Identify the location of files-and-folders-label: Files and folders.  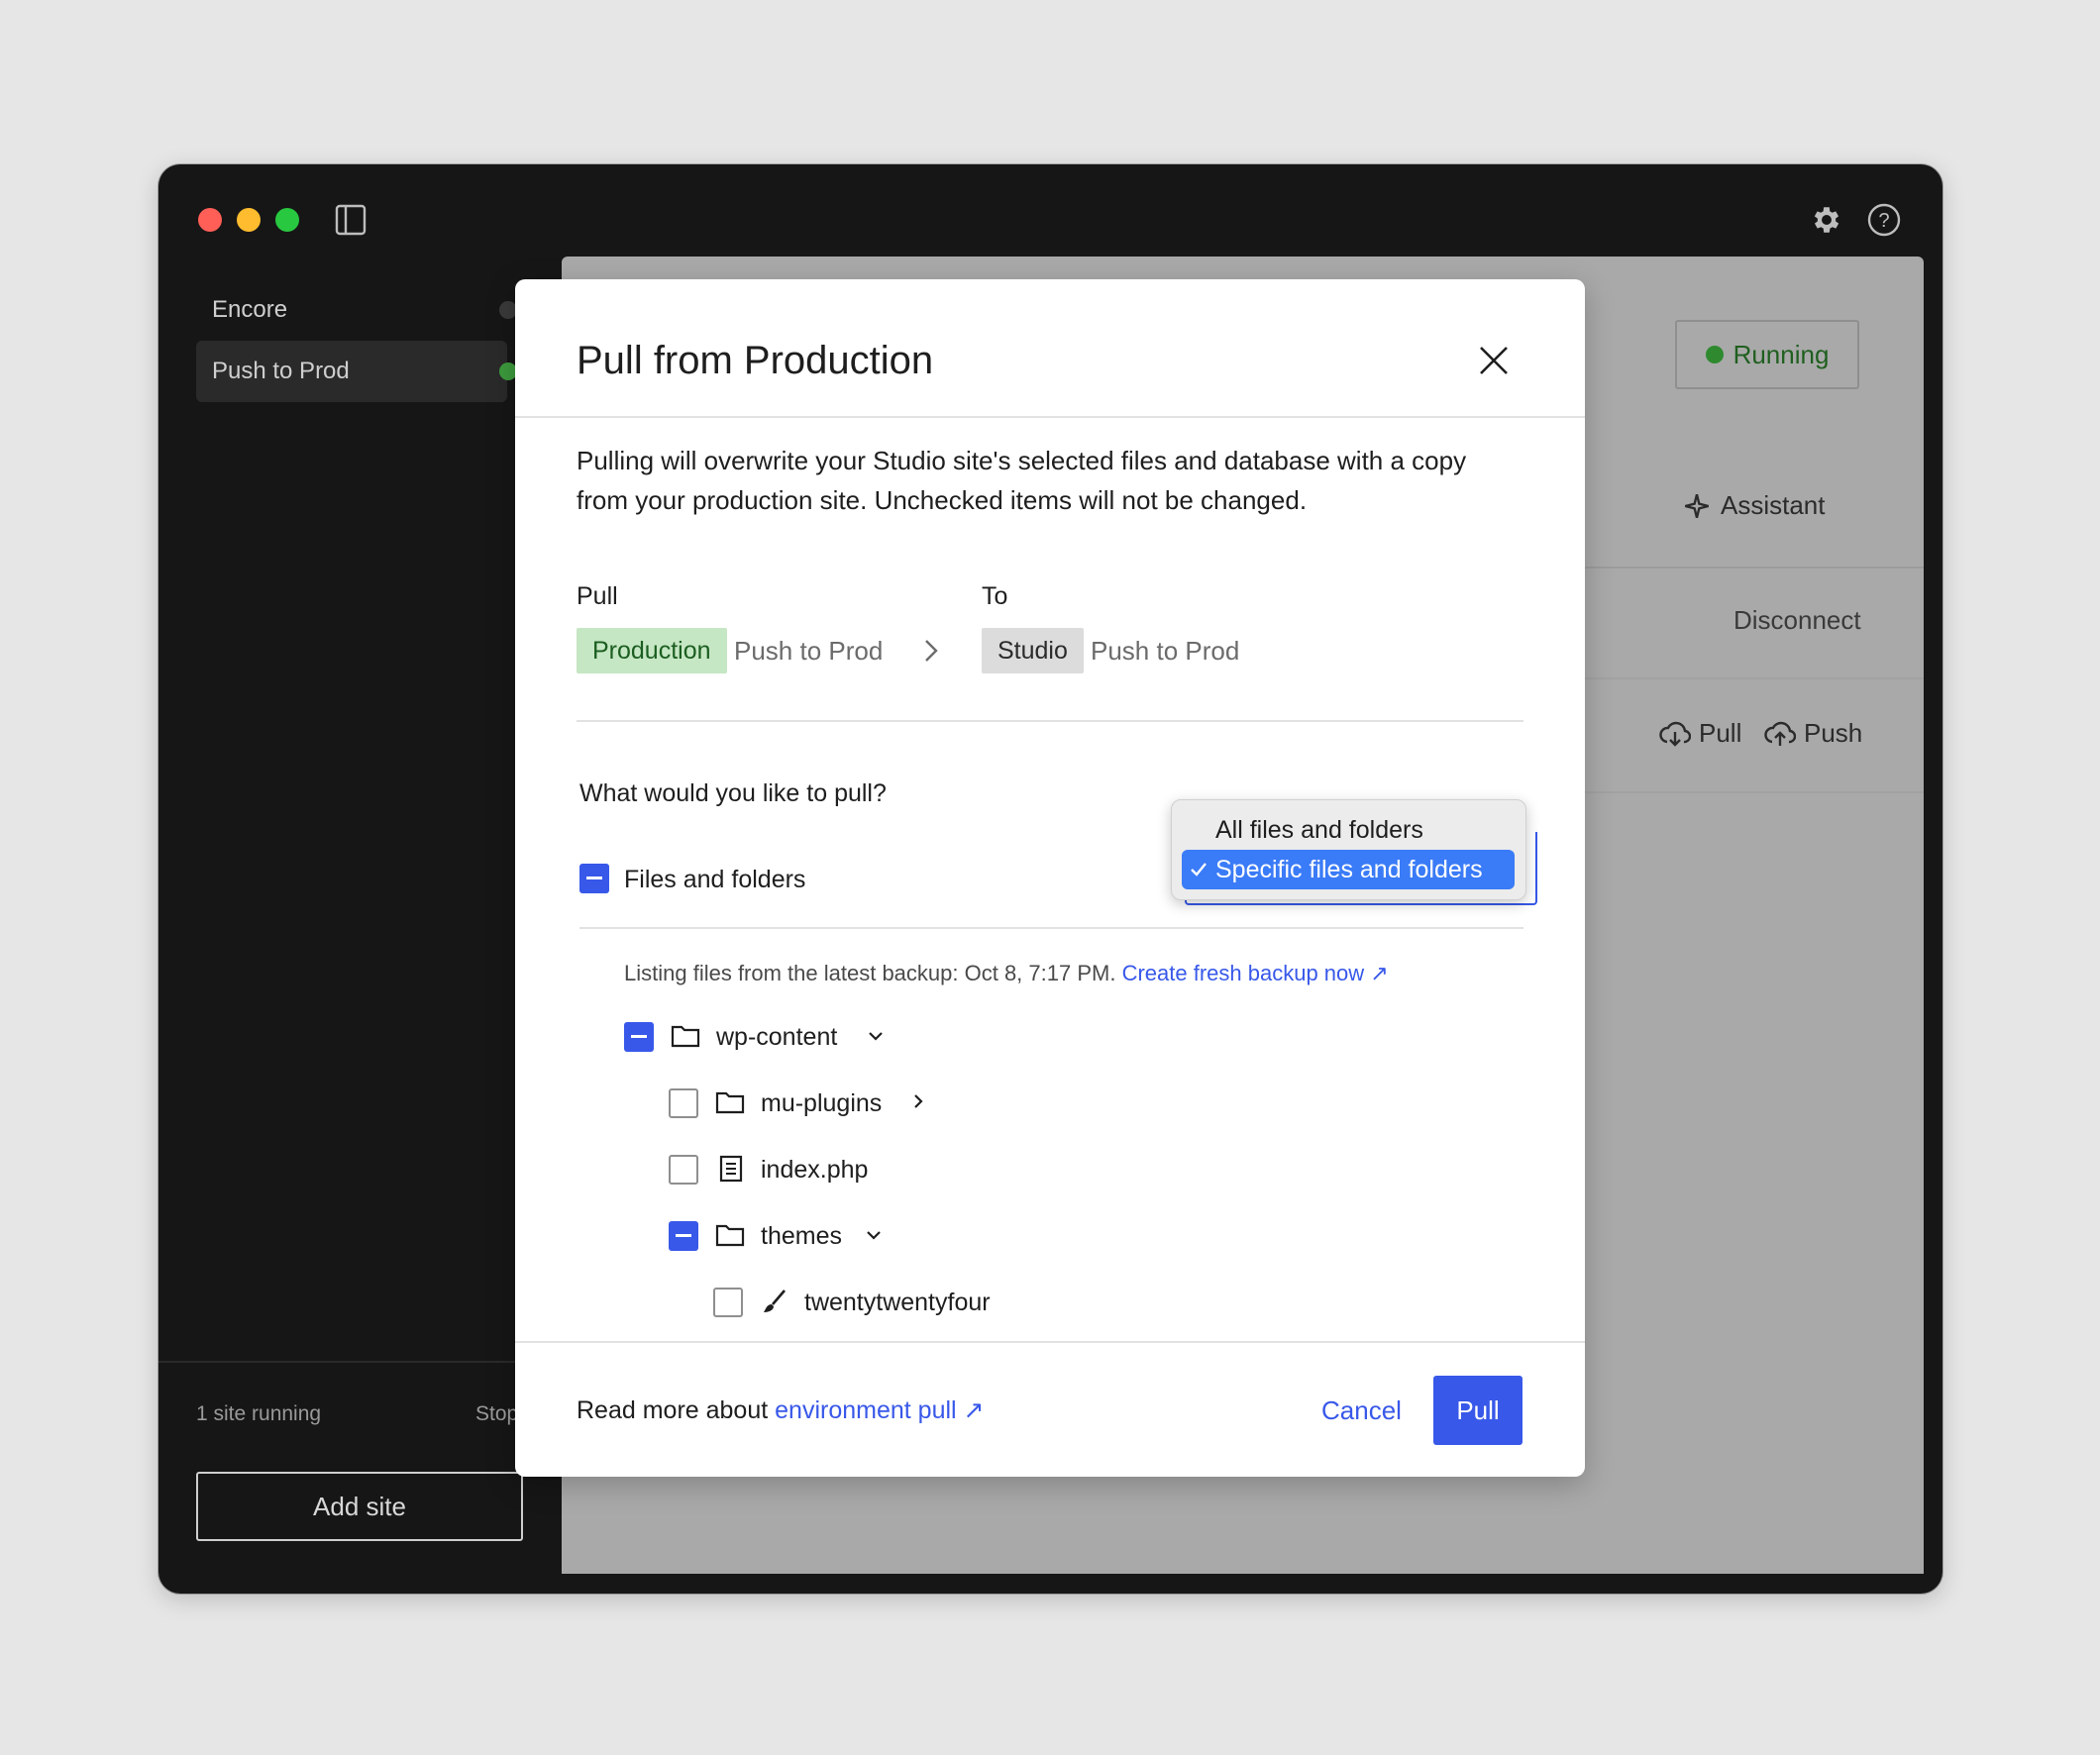
(715, 879).